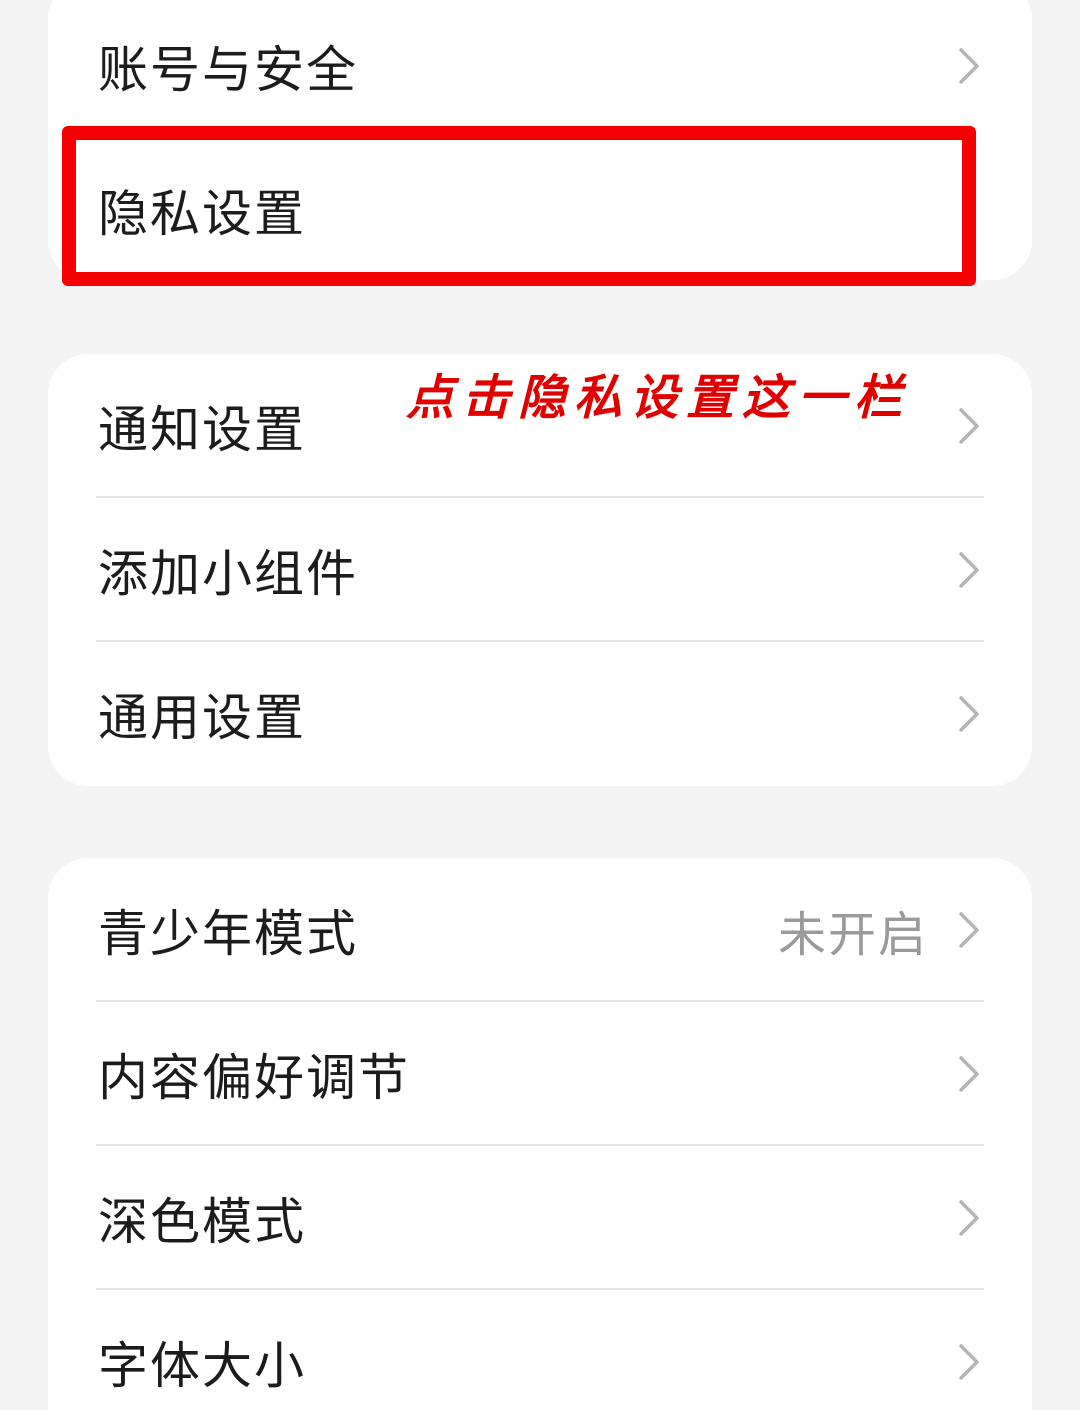 The width and height of the screenshot is (1080, 1410). Describe the element at coordinates (202, 1366) in the screenshot. I see `settings-item-label: 字体大小` at that location.